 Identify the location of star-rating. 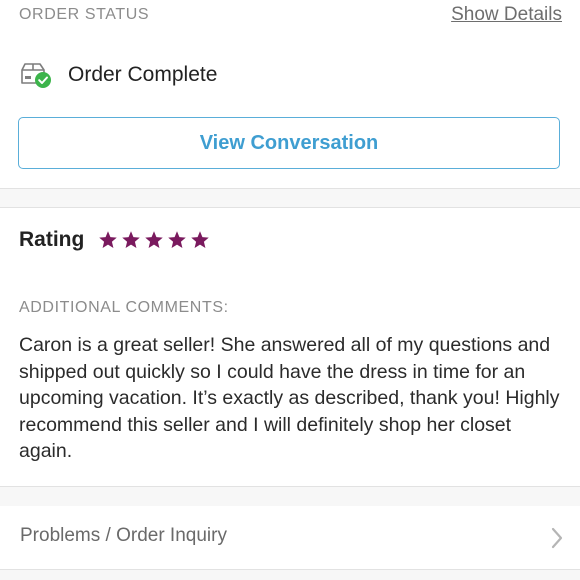
(154, 240).